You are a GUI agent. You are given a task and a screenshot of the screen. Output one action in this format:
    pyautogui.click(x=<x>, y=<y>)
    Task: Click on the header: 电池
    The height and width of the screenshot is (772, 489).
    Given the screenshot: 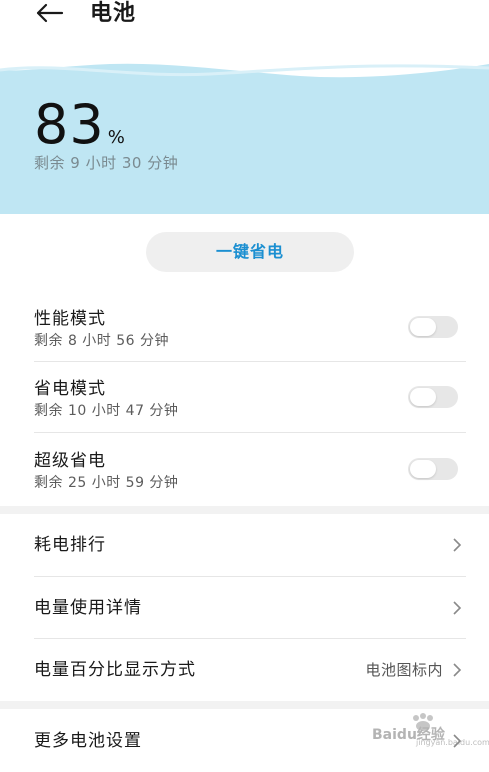 What is the action you would take?
    pyautogui.click(x=244, y=24)
    